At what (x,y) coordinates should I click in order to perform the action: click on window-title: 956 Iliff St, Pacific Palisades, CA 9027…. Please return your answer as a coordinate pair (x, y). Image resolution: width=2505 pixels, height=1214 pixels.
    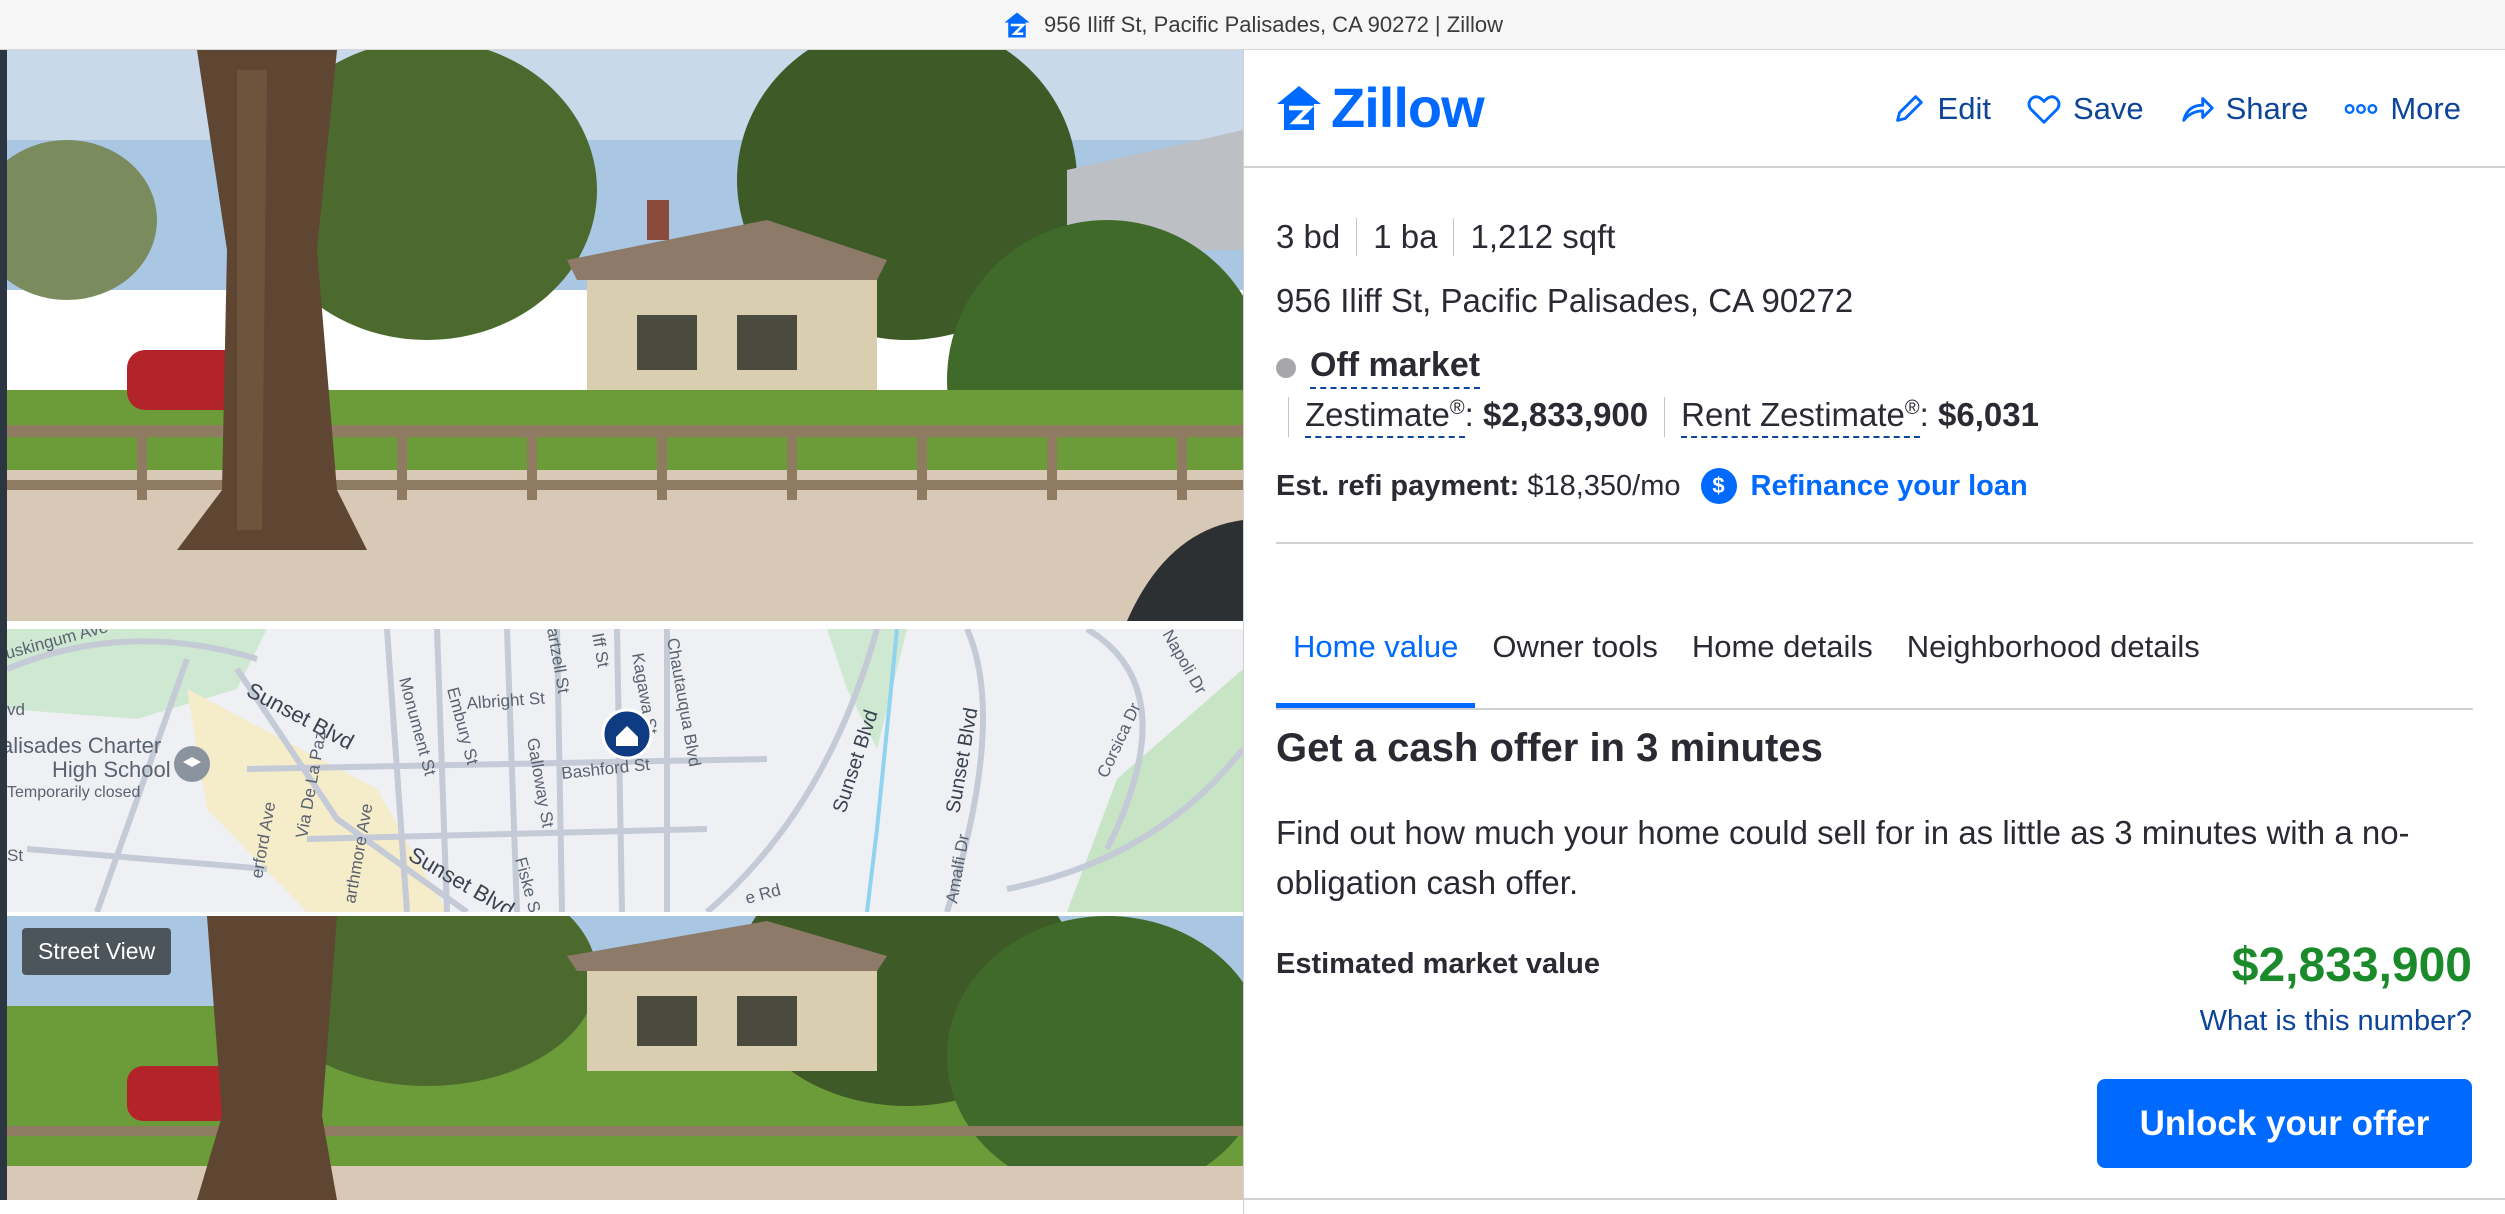
    Looking at the image, I should click on (1273, 24).